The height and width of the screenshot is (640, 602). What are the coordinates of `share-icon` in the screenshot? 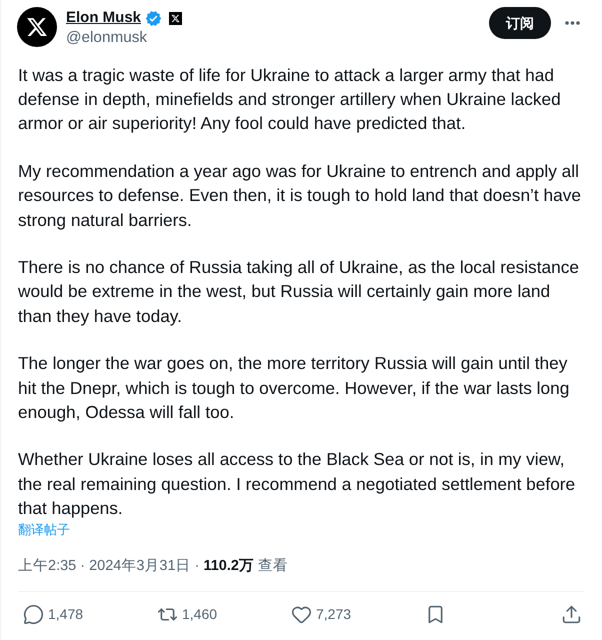 It's located at (571, 615).